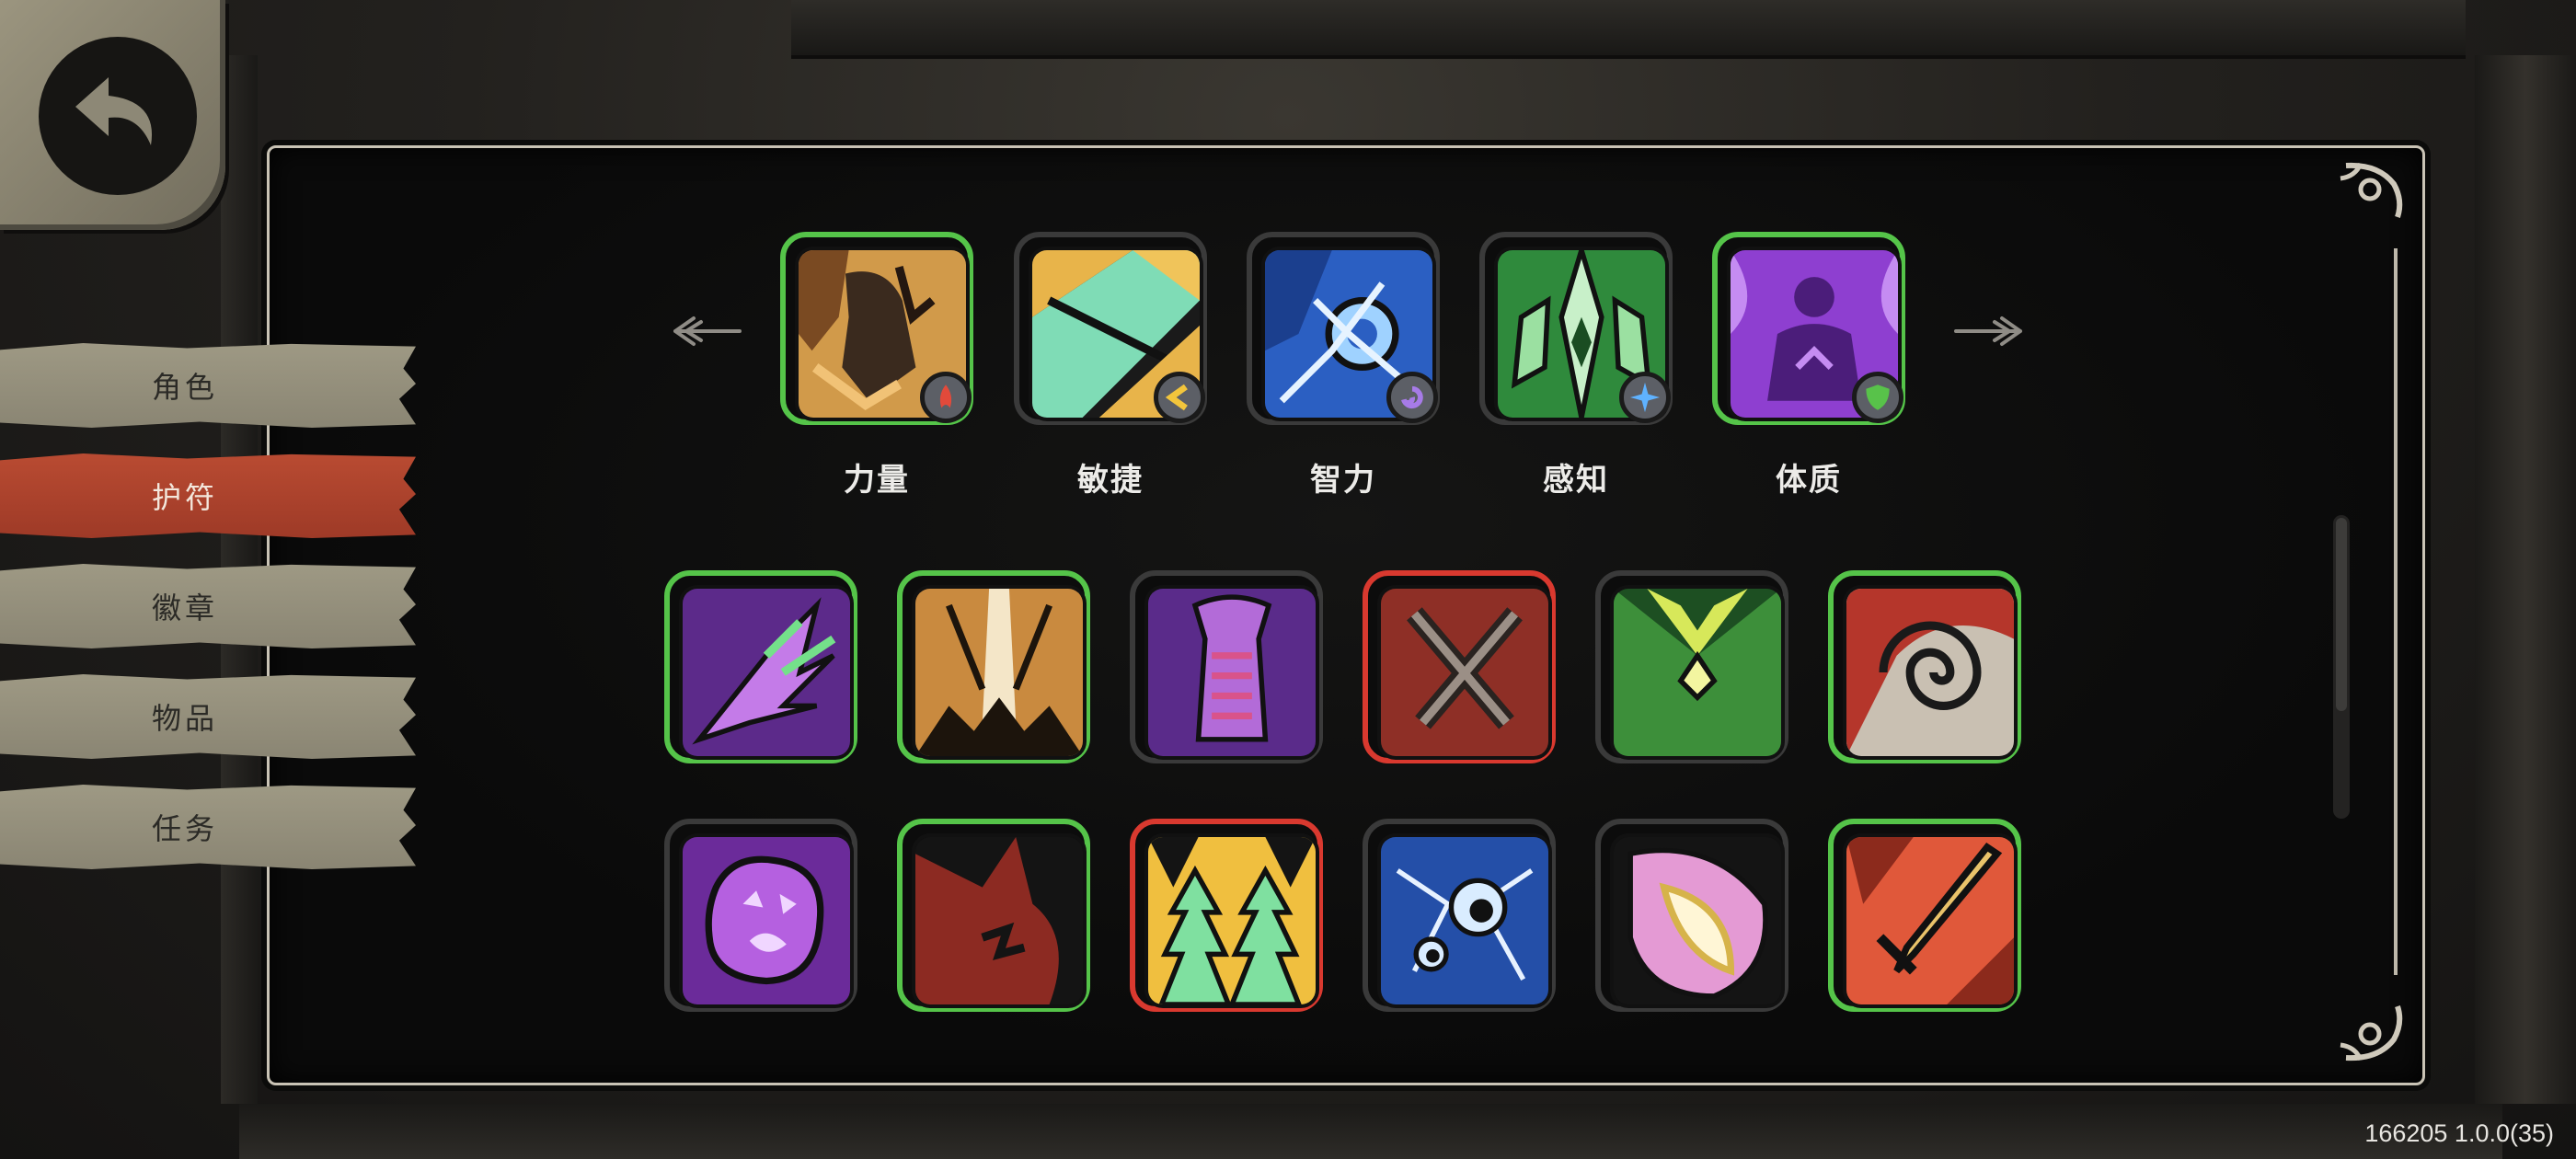 Image resolution: width=2576 pixels, height=1159 pixels. What do you see at coordinates (2459, 1133) in the screenshot?
I see `version-label: 166205 1.0.0(35)` at bounding box center [2459, 1133].